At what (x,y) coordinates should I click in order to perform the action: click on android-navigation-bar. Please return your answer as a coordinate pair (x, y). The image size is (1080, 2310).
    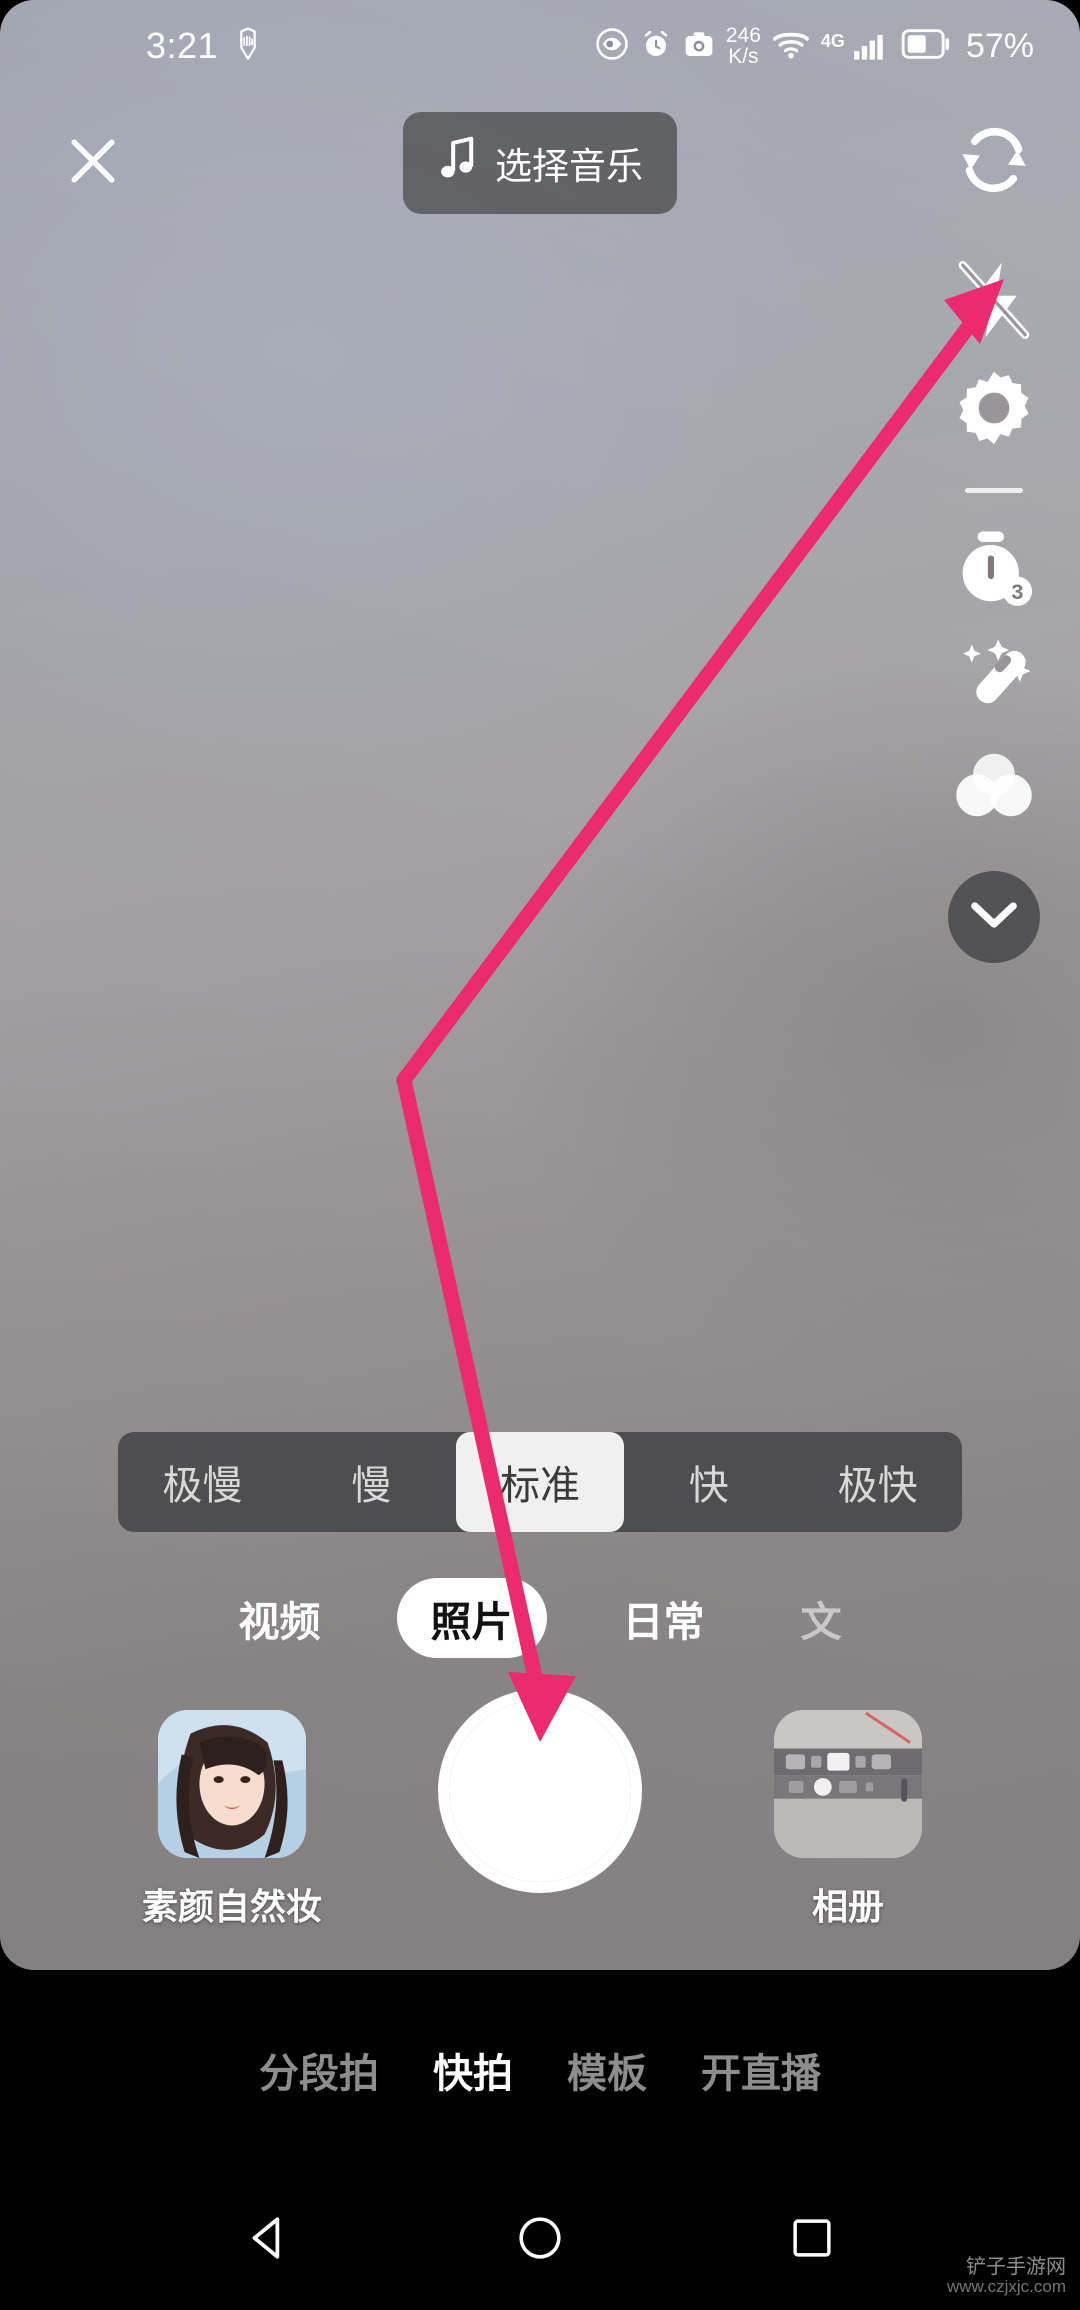
    Looking at the image, I should click on (540, 2240).